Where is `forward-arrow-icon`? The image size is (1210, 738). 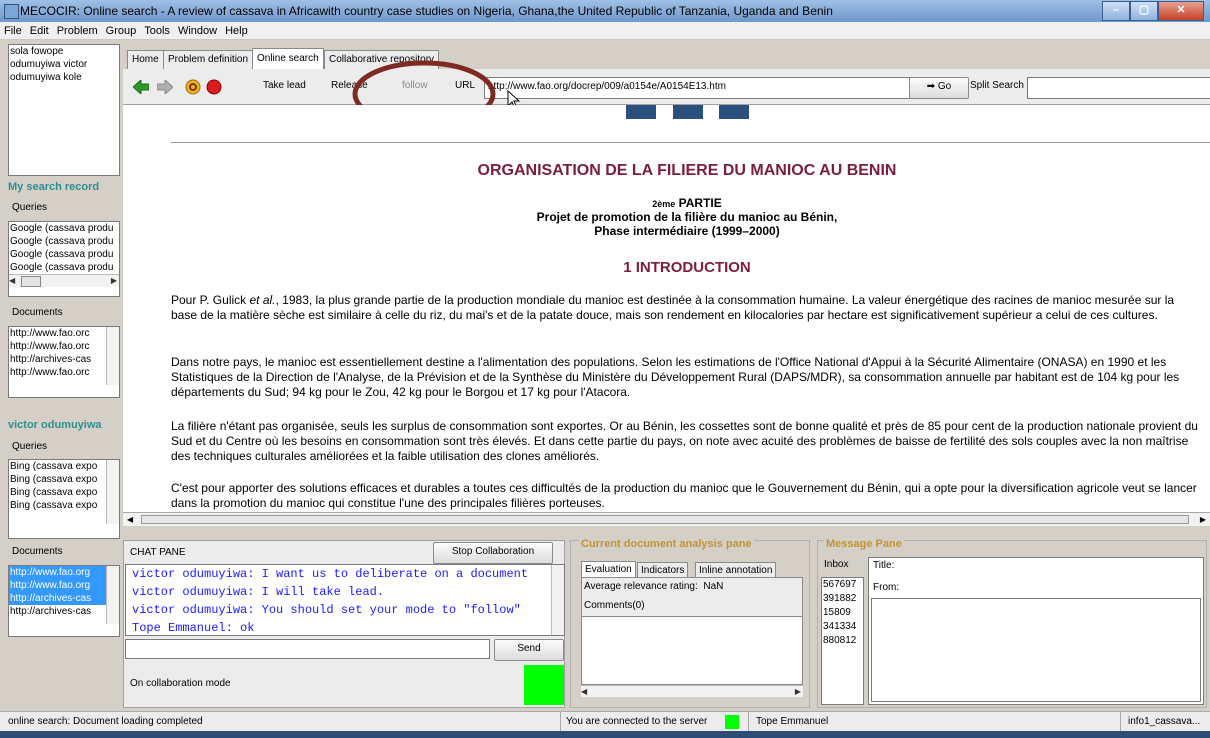
forward-arrow-icon is located at coordinates (165, 87).